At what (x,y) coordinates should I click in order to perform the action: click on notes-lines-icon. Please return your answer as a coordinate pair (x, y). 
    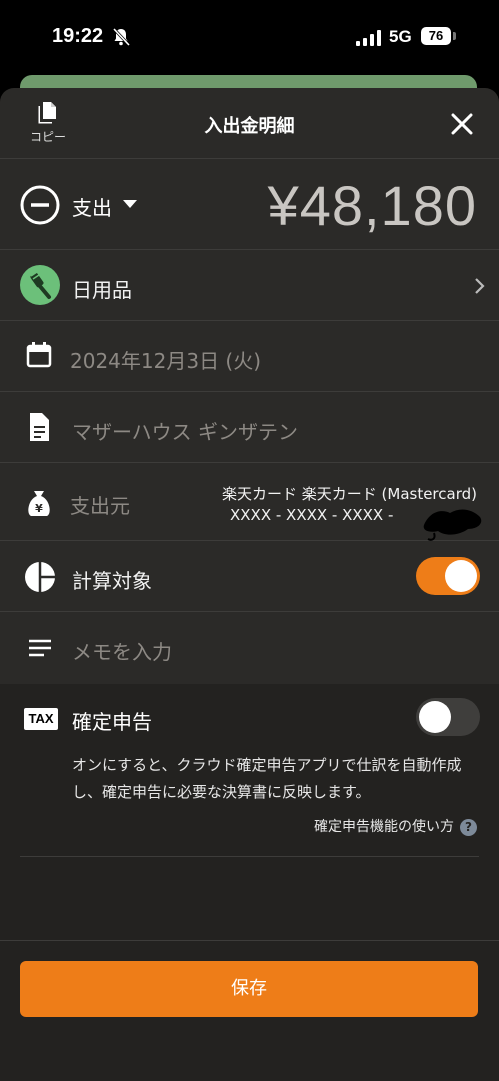
    Looking at the image, I should click on (40, 648).